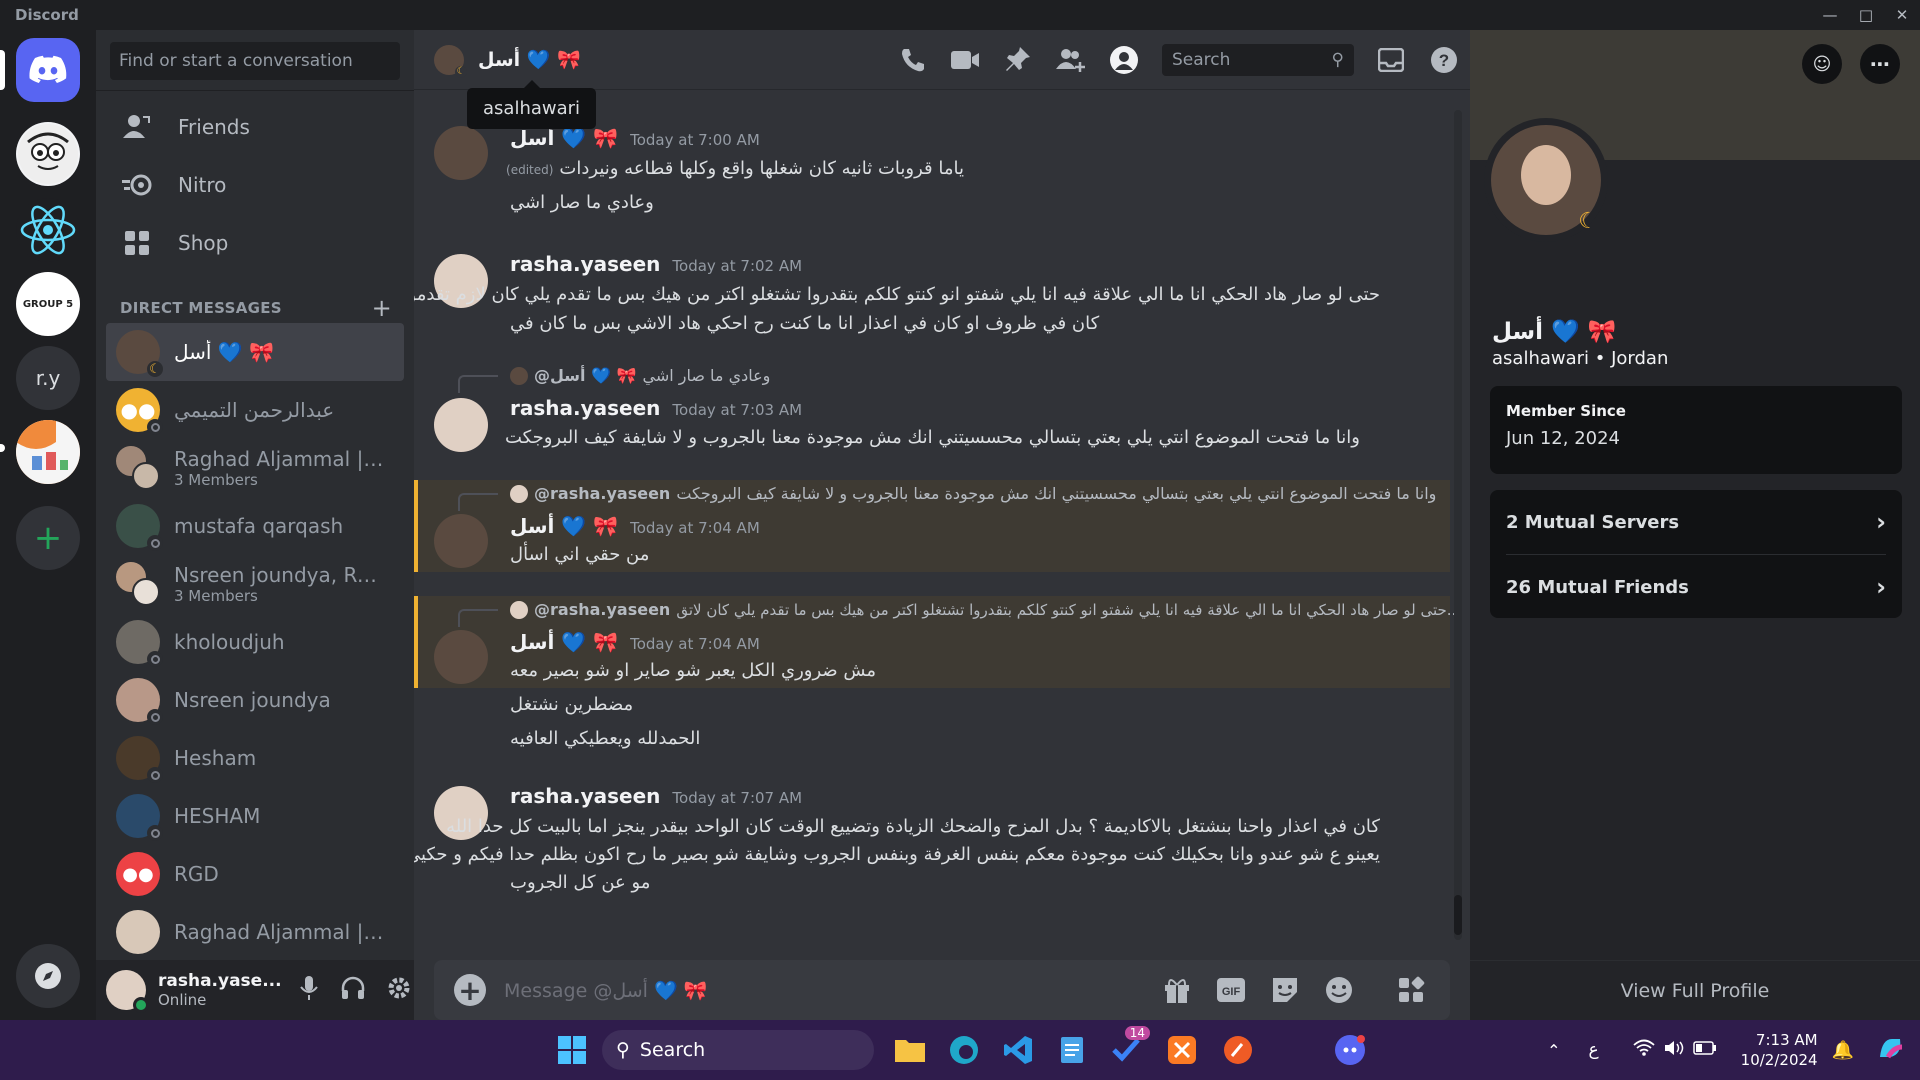  Describe the element at coordinates (353, 990) in the screenshot. I see `headphones-icon` at that location.